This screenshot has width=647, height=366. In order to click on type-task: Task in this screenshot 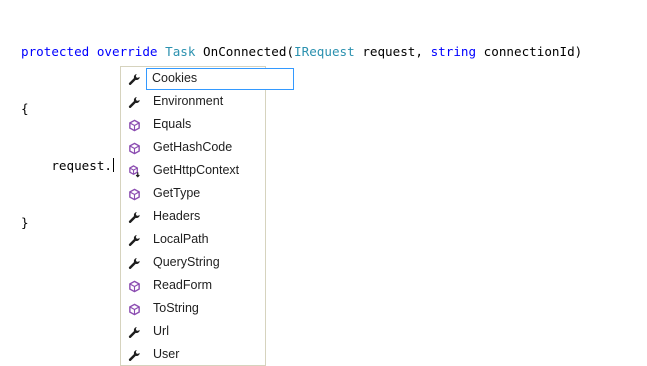, I will do `click(180, 51)`.